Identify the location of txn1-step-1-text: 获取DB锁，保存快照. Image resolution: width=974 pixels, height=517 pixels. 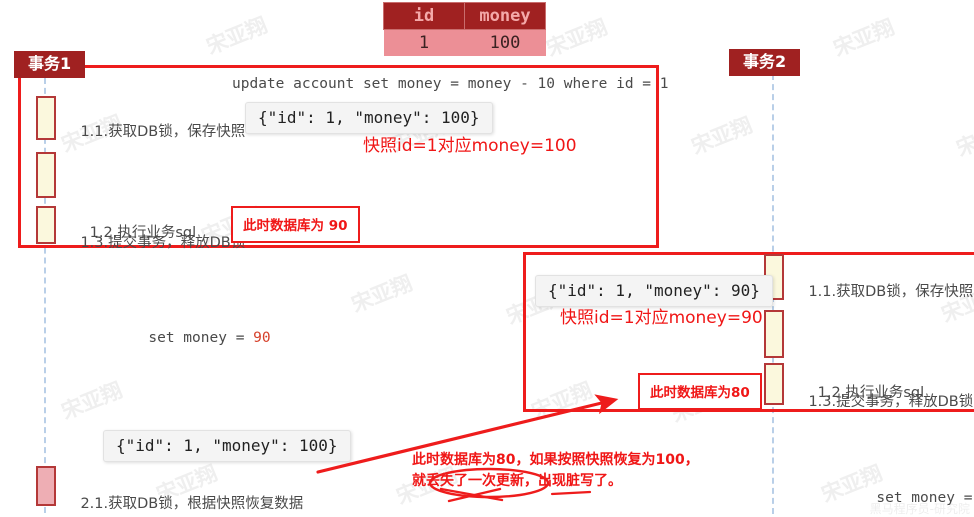
(177, 132).